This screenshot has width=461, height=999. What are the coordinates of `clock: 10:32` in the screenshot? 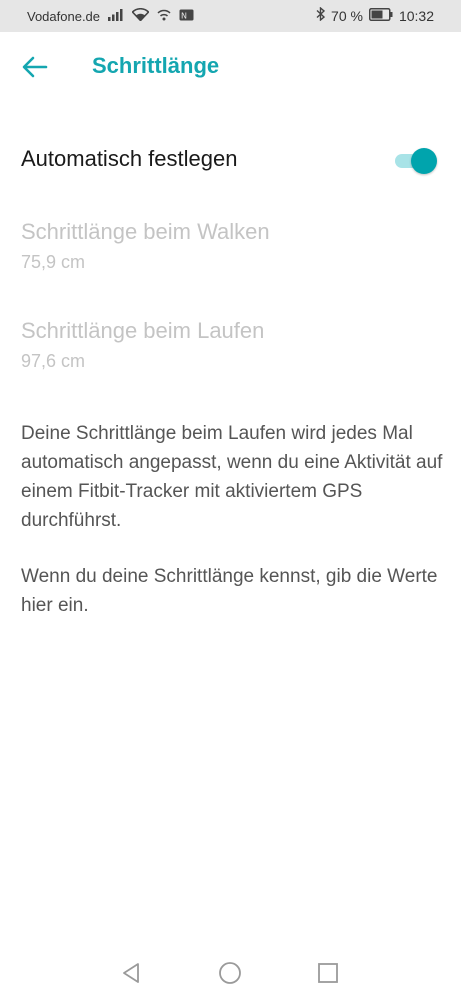 It's located at (416, 15).